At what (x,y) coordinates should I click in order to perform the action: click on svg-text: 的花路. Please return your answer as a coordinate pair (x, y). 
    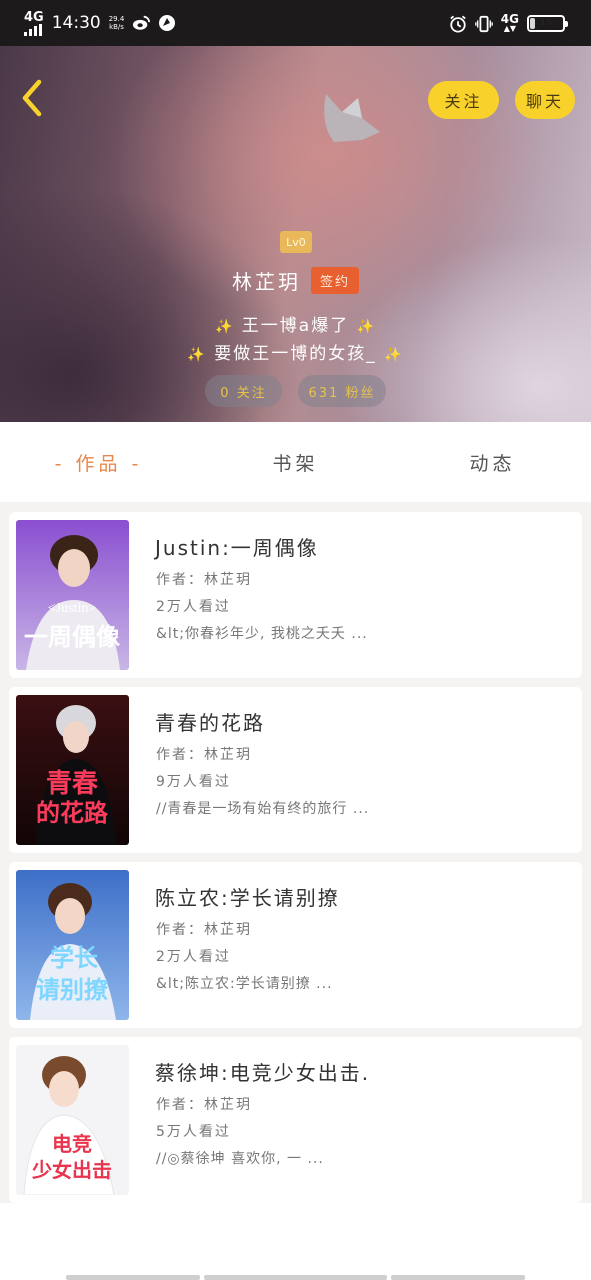
    Looking at the image, I should click on (72, 813).